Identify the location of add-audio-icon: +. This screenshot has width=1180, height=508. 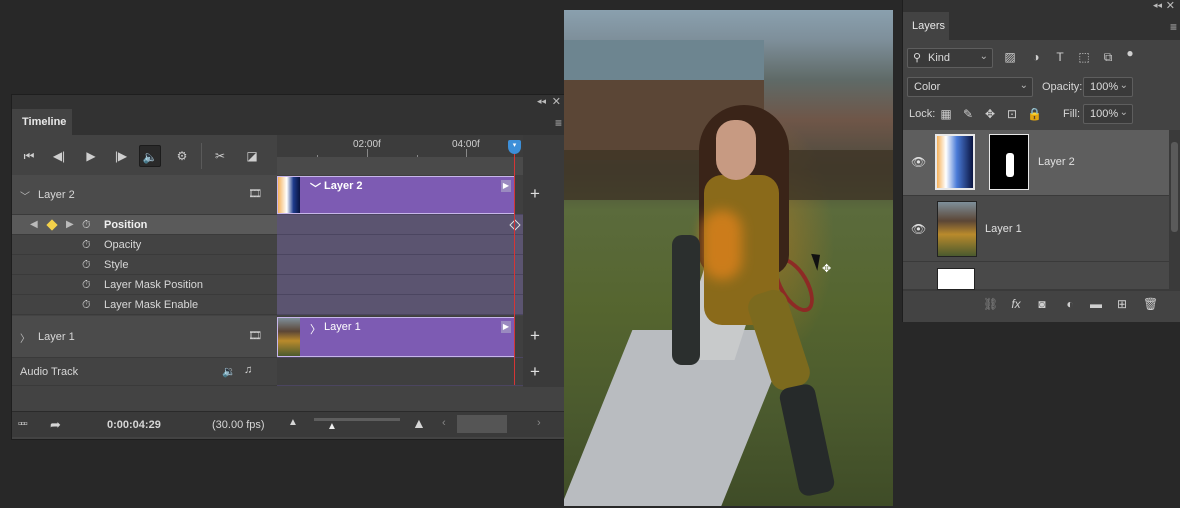
(535, 372).